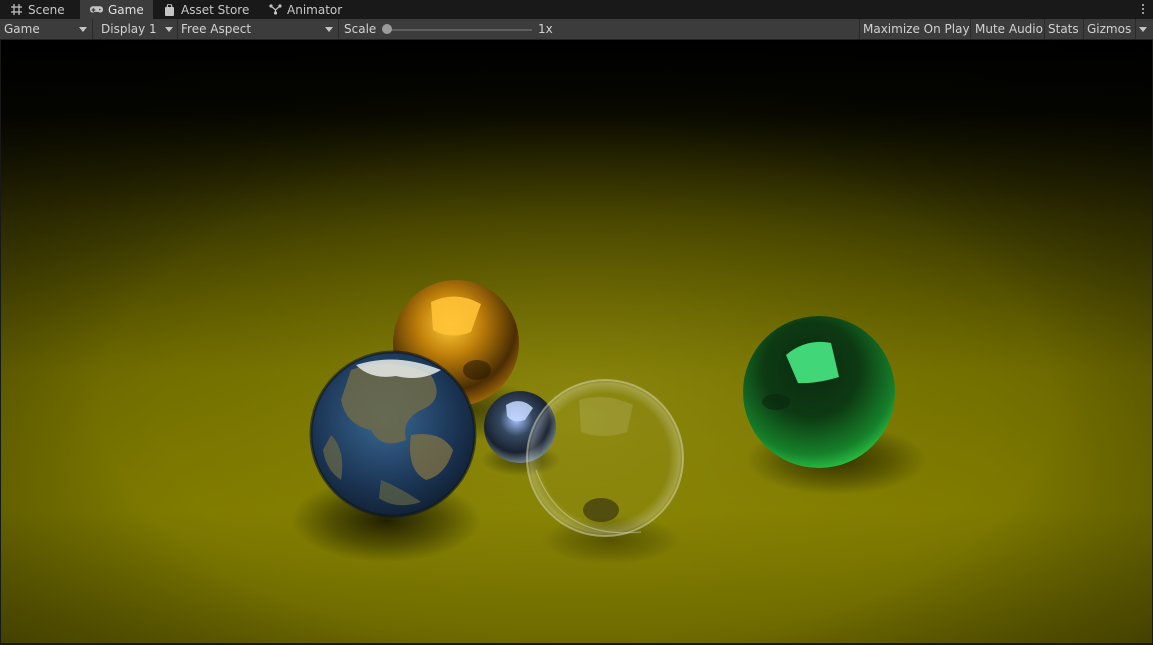 The image size is (1153, 645). What do you see at coordinates (275, 9) in the screenshot?
I see `animator-icon` at bounding box center [275, 9].